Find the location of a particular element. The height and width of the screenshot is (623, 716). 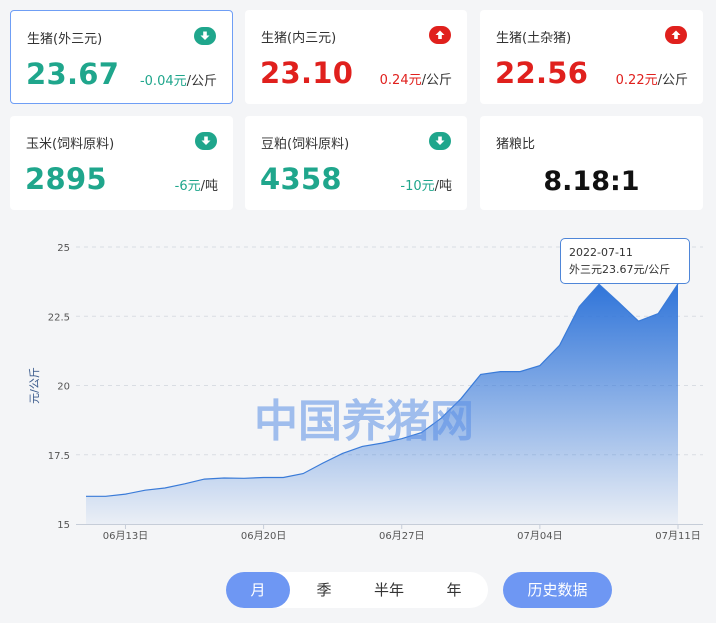

card-price: 23.67 is located at coordinates (73, 74).